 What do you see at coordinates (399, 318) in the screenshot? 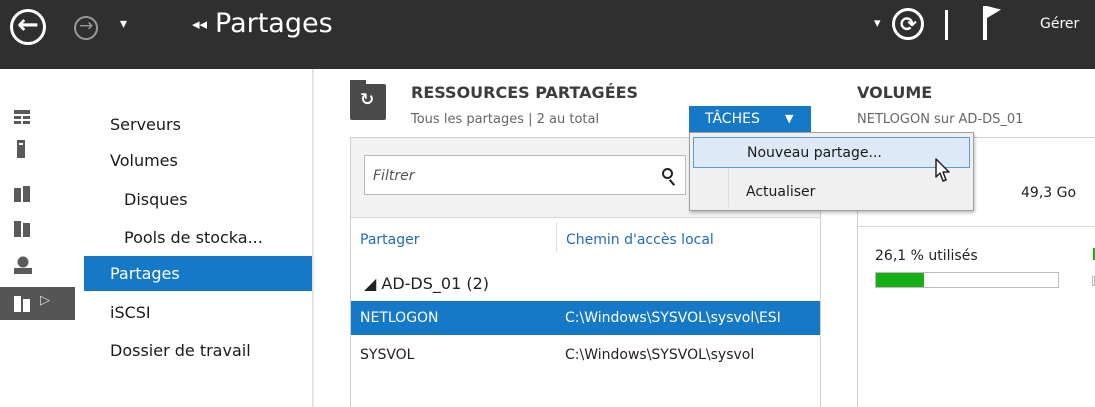
I see `share-name-cell: NETLOGON` at bounding box center [399, 318].